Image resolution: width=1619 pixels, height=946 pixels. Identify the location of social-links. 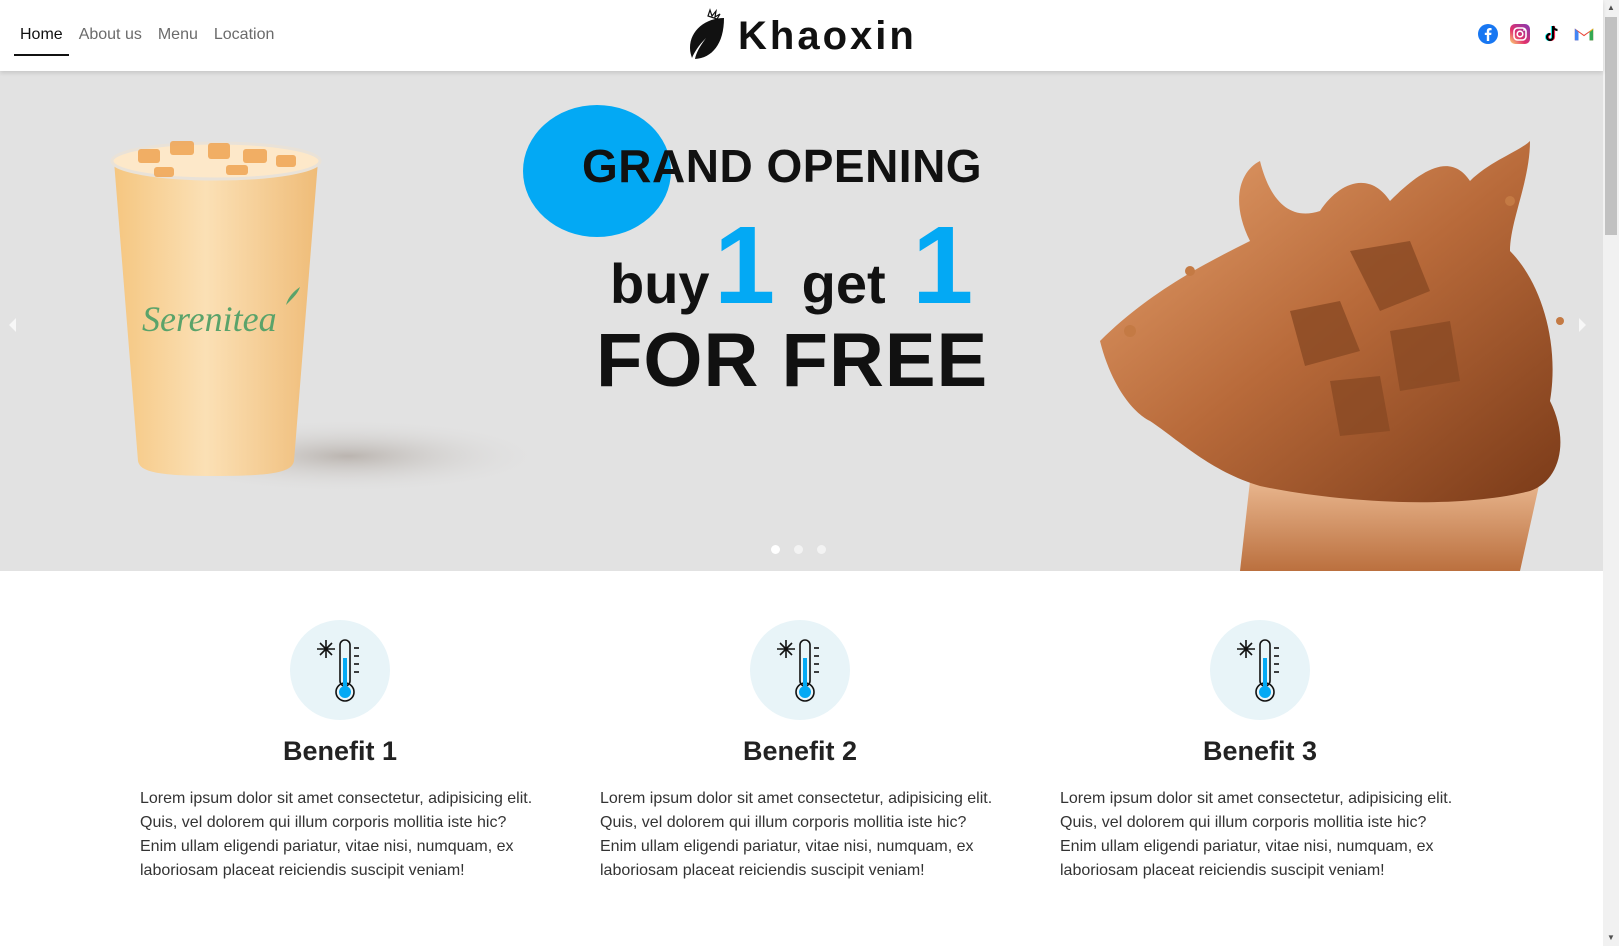
(1536, 34).